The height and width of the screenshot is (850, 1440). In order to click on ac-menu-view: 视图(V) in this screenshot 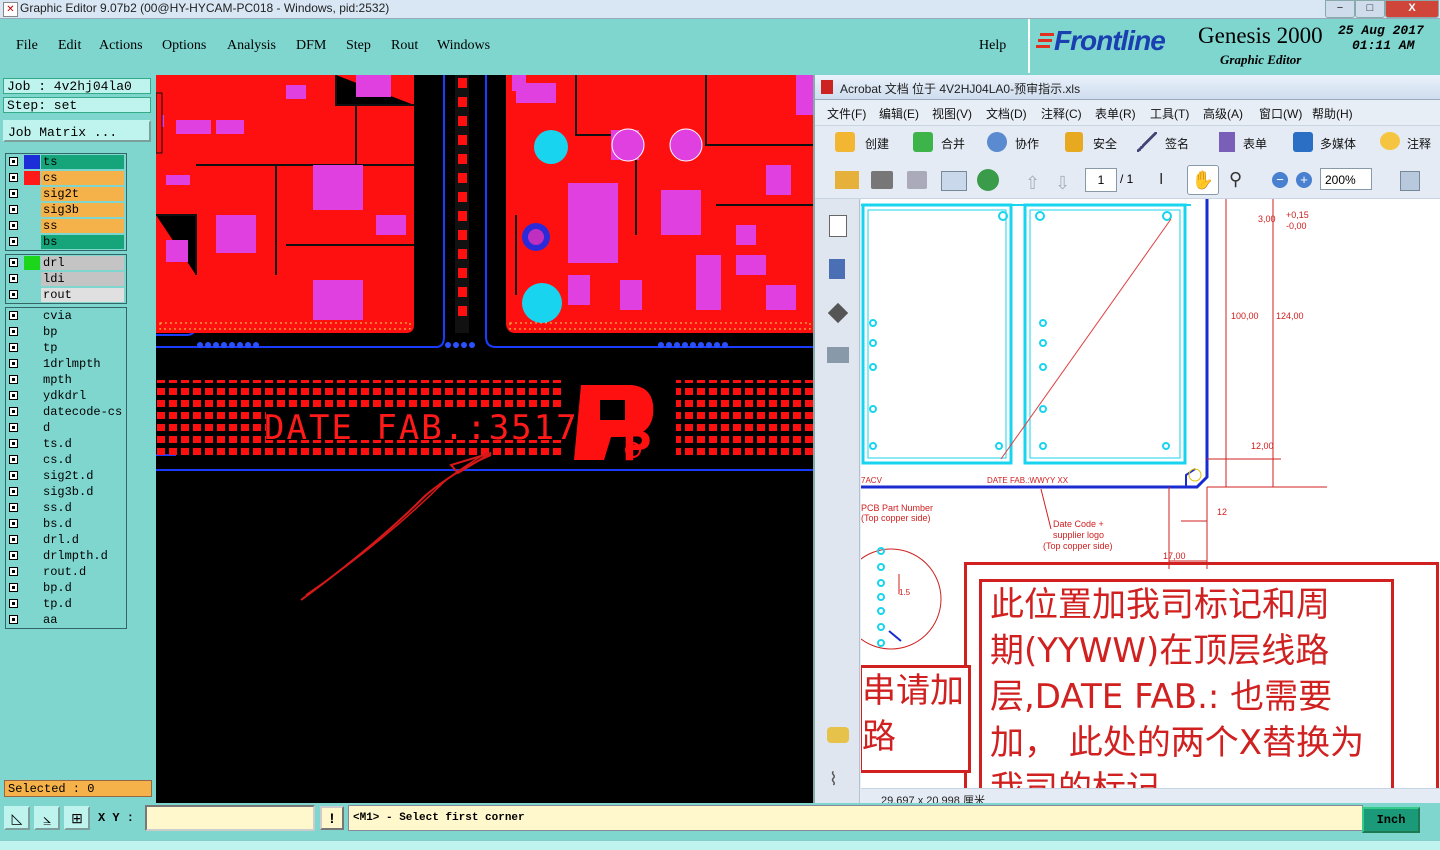, I will do `click(952, 113)`.